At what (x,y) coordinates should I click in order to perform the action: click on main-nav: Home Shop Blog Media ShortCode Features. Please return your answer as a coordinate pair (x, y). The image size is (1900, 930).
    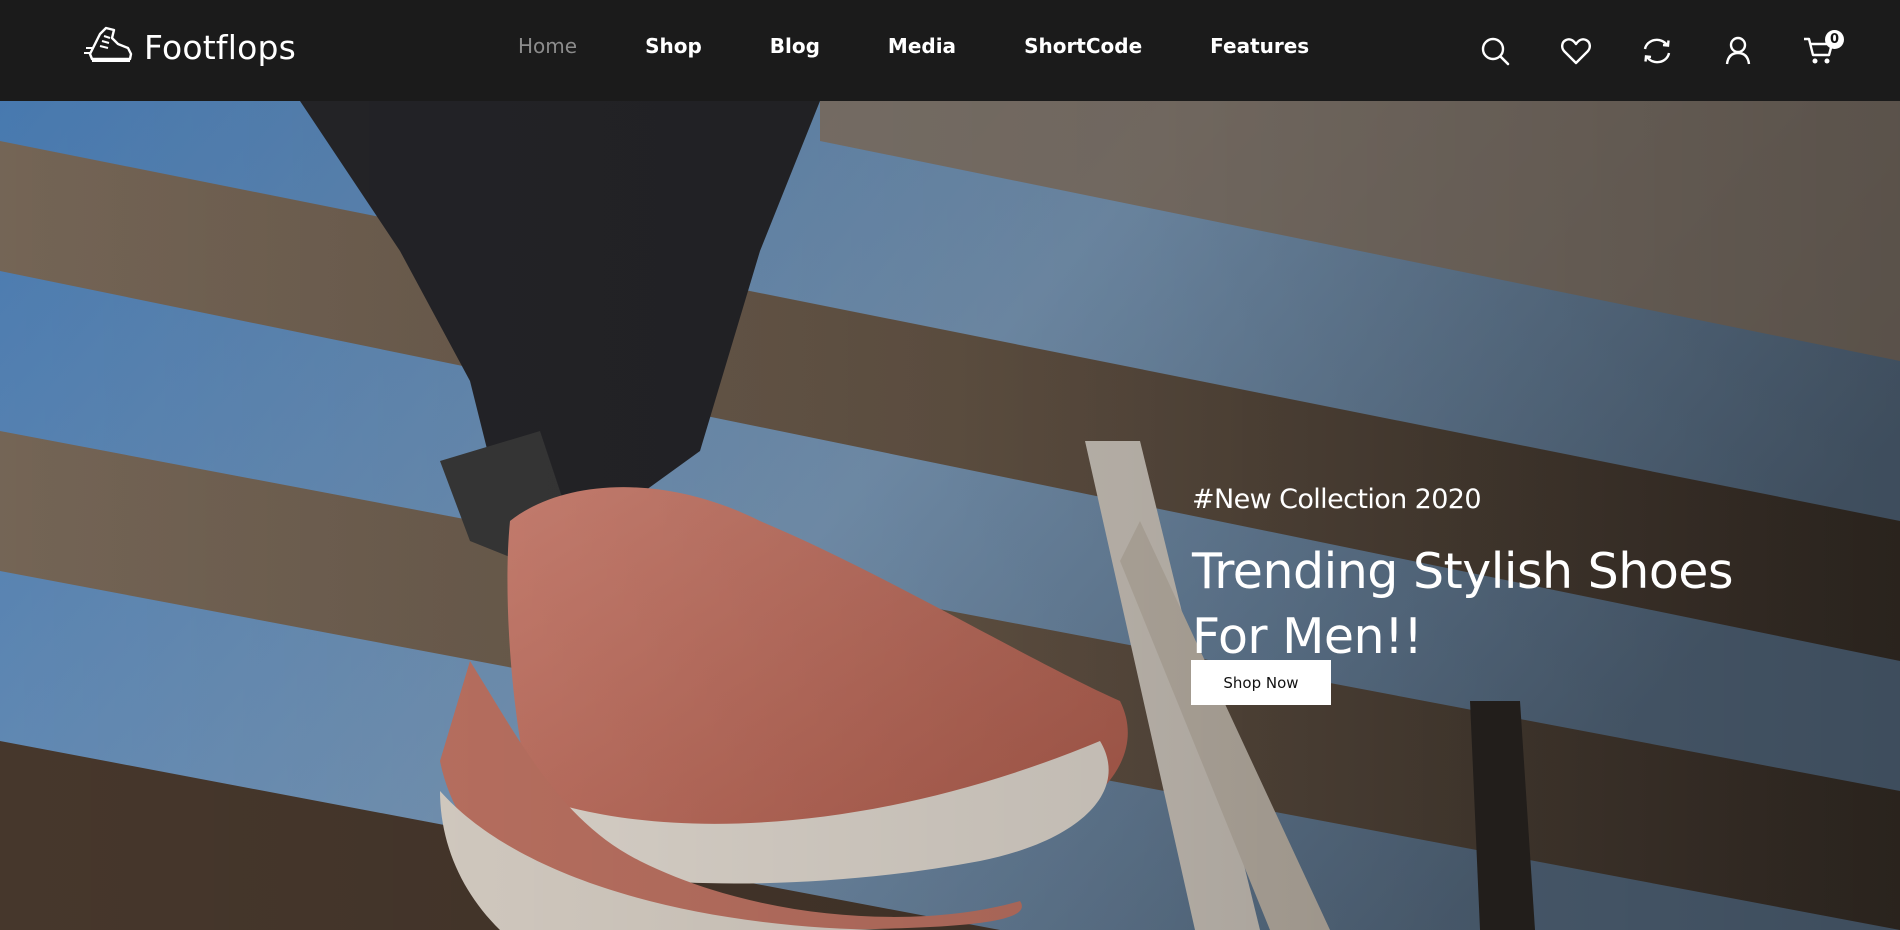
    Looking at the image, I should click on (913, 46).